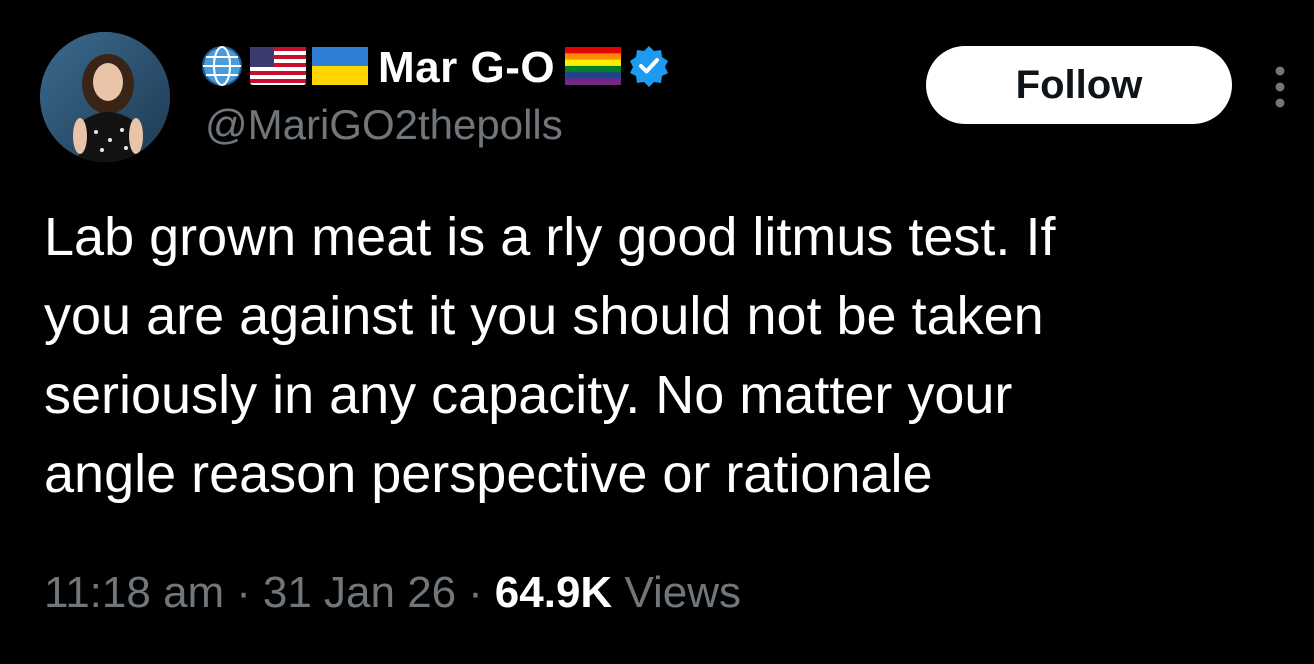  Describe the element at coordinates (384, 125) in the screenshot. I see `author-handle: @MariGO2thepolls` at that location.